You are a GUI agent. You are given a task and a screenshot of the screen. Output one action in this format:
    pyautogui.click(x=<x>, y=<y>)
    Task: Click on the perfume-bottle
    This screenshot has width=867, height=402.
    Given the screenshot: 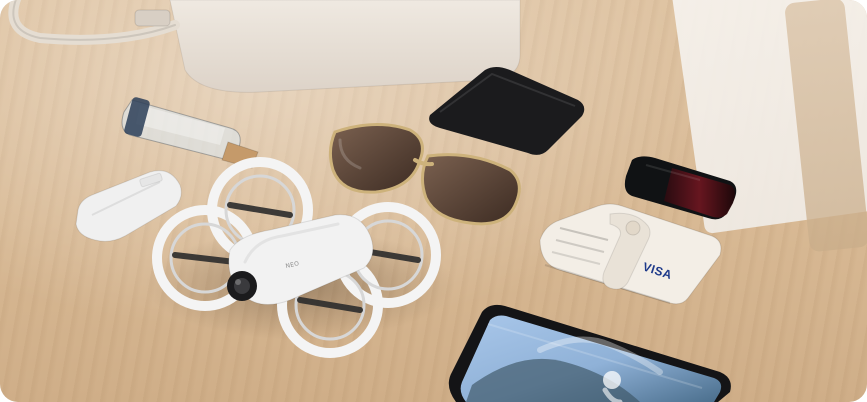 What is the action you would take?
    pyautogui.click(x=190, y=133)
    